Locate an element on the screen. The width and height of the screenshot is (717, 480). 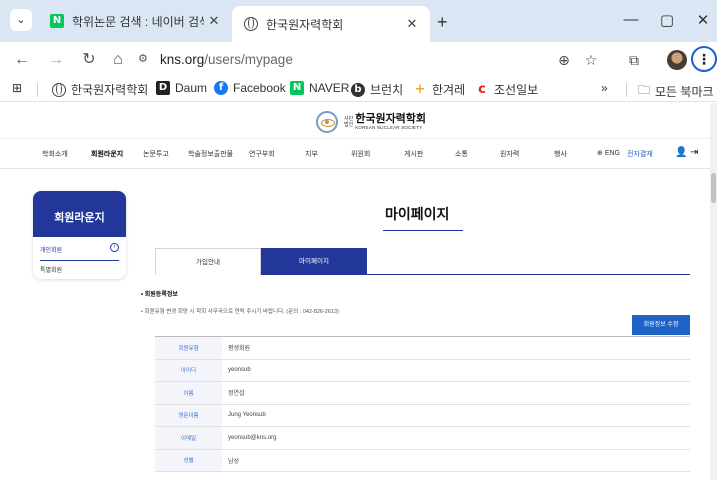
nav-communication: 소통 is located at coordinates (461, 154).